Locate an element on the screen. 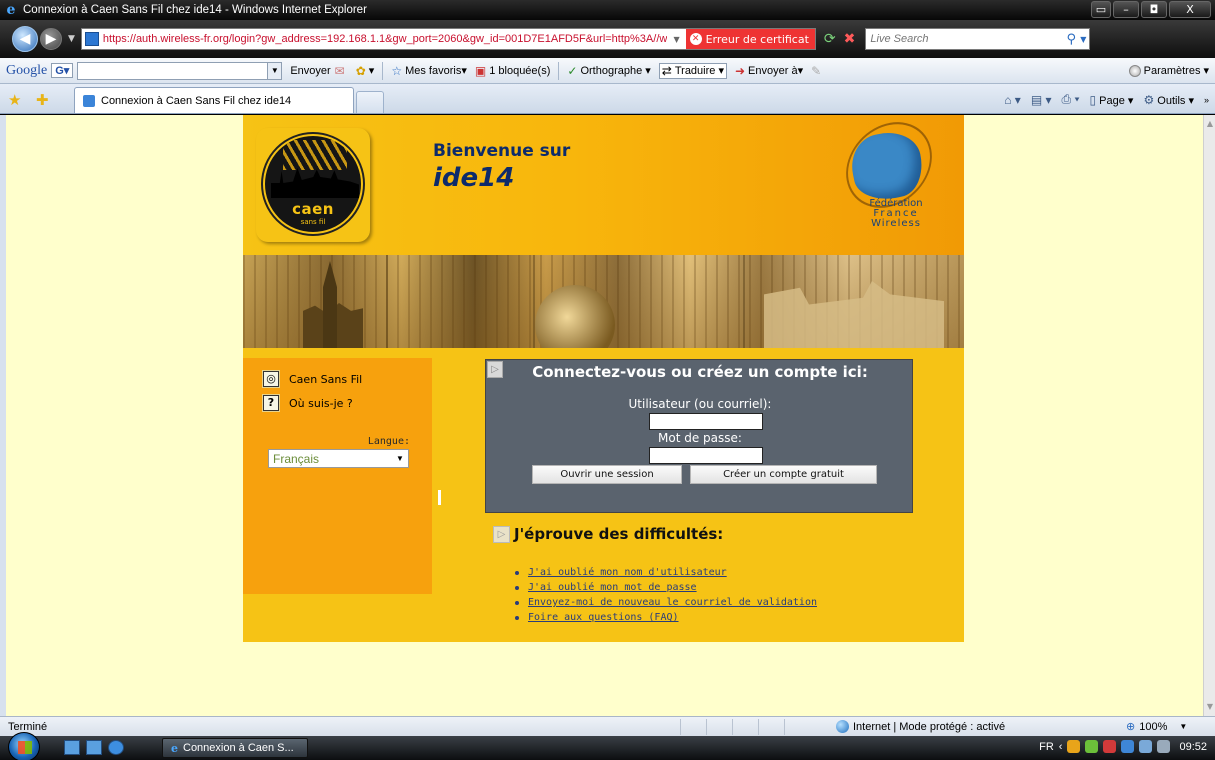 This screenshot has width=1215, height=760. caen-sans-fil-logo: caen sans fil is located at coordinates (313, 185).